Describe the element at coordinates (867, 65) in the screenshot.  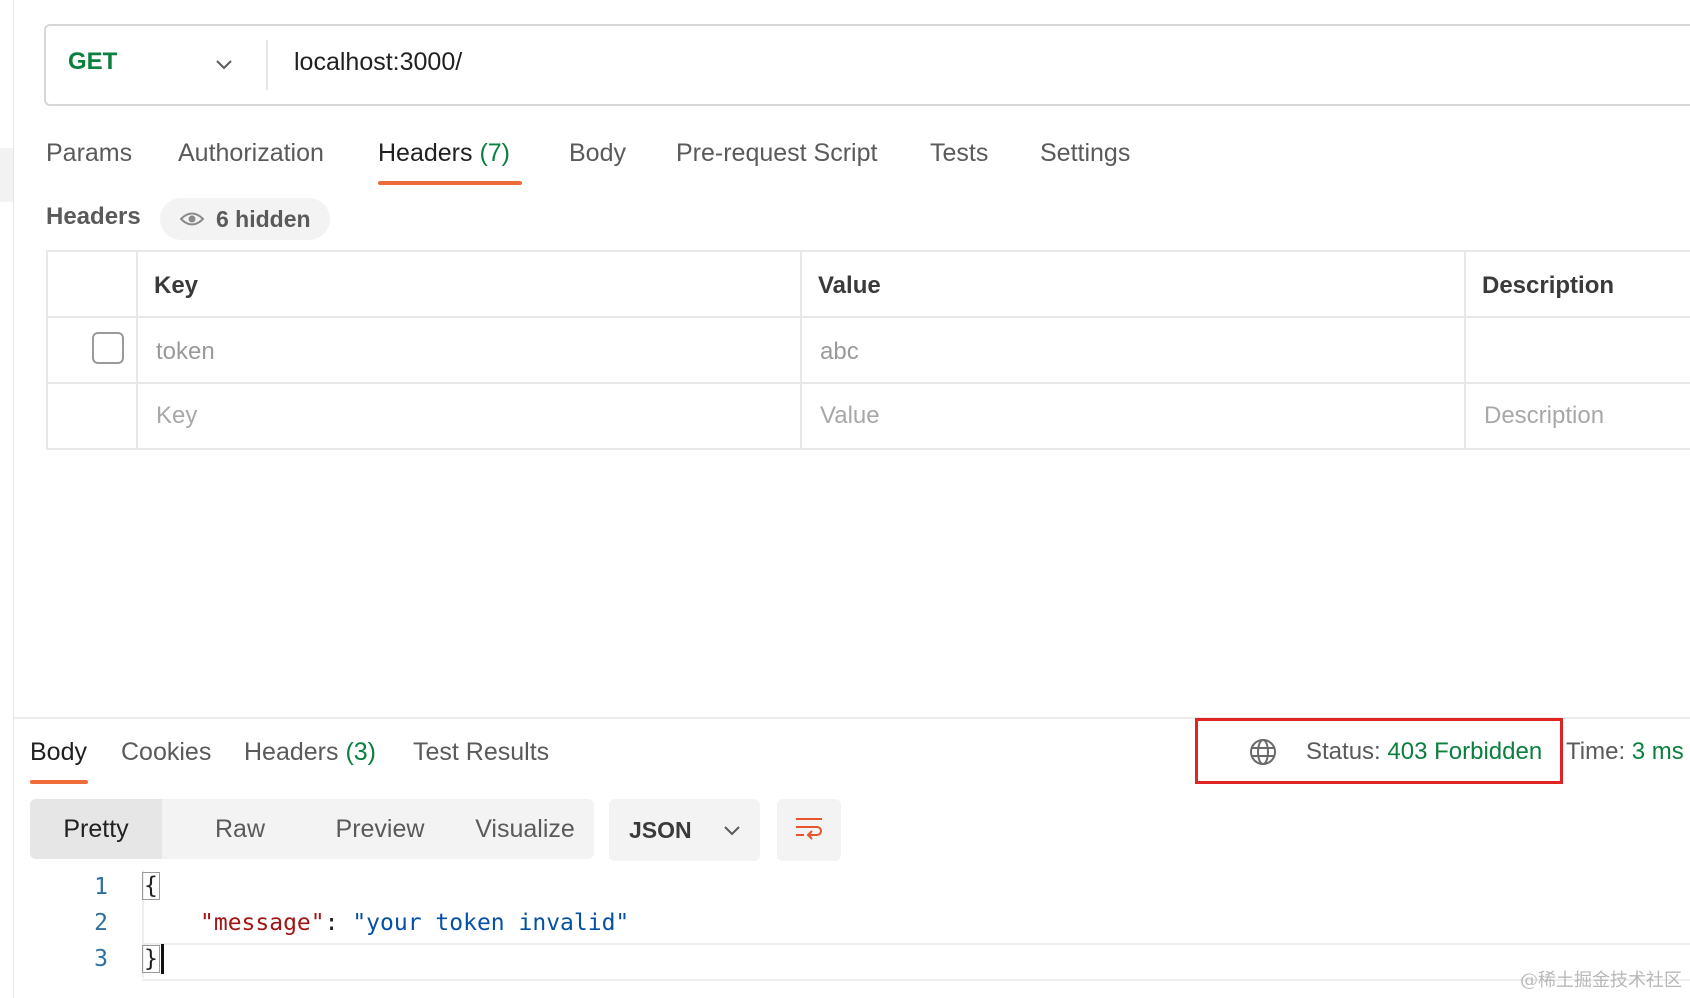
I see `request-url-bar: GET localhost:3000/` at that location.